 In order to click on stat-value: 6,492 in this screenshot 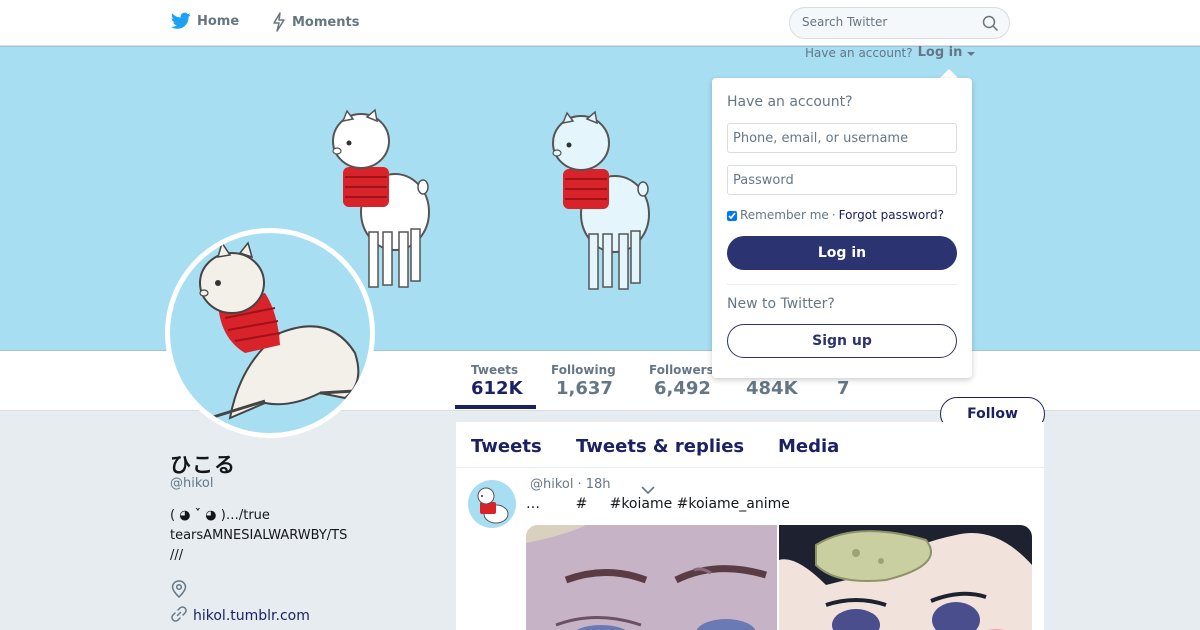, I will do `click(682, 388)`.